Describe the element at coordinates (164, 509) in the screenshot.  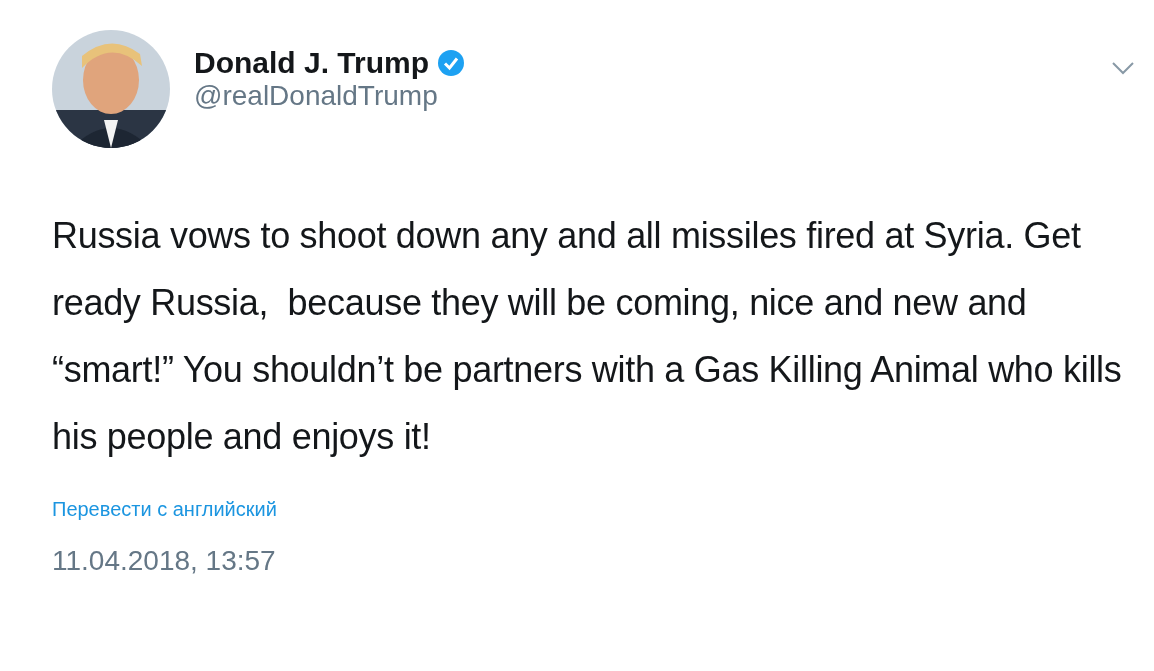
I see `translate-link: Перевести с английский` at that location.